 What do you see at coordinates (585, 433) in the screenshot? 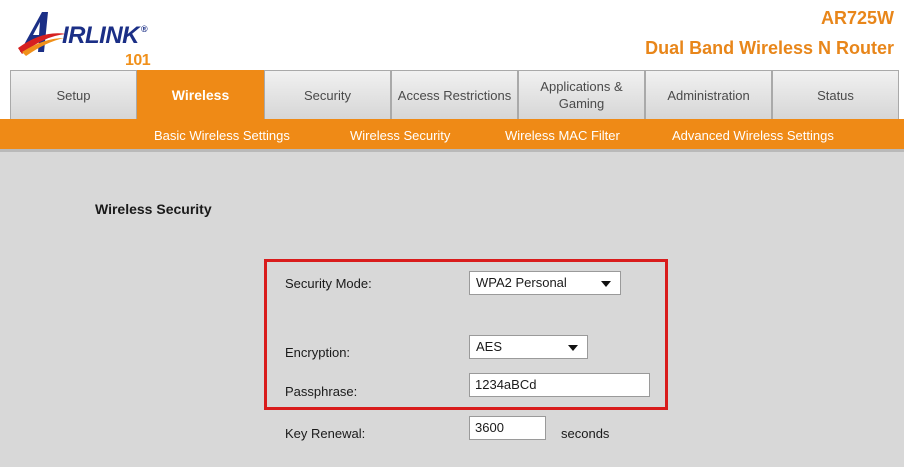
I see `key-renewal-unit: seconds` at bounding box center [585, 433].